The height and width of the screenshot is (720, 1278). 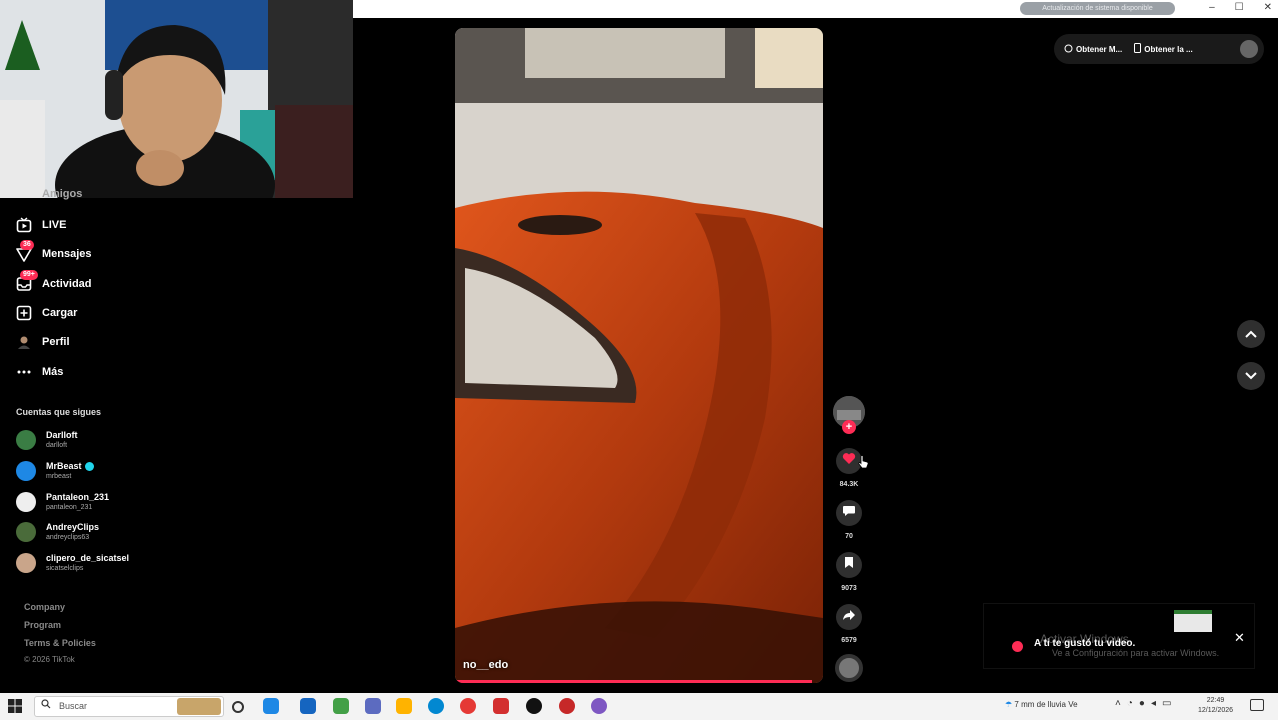 I want to click on sidebar-item-cargar: Cargar, so click(x=46, y=313).